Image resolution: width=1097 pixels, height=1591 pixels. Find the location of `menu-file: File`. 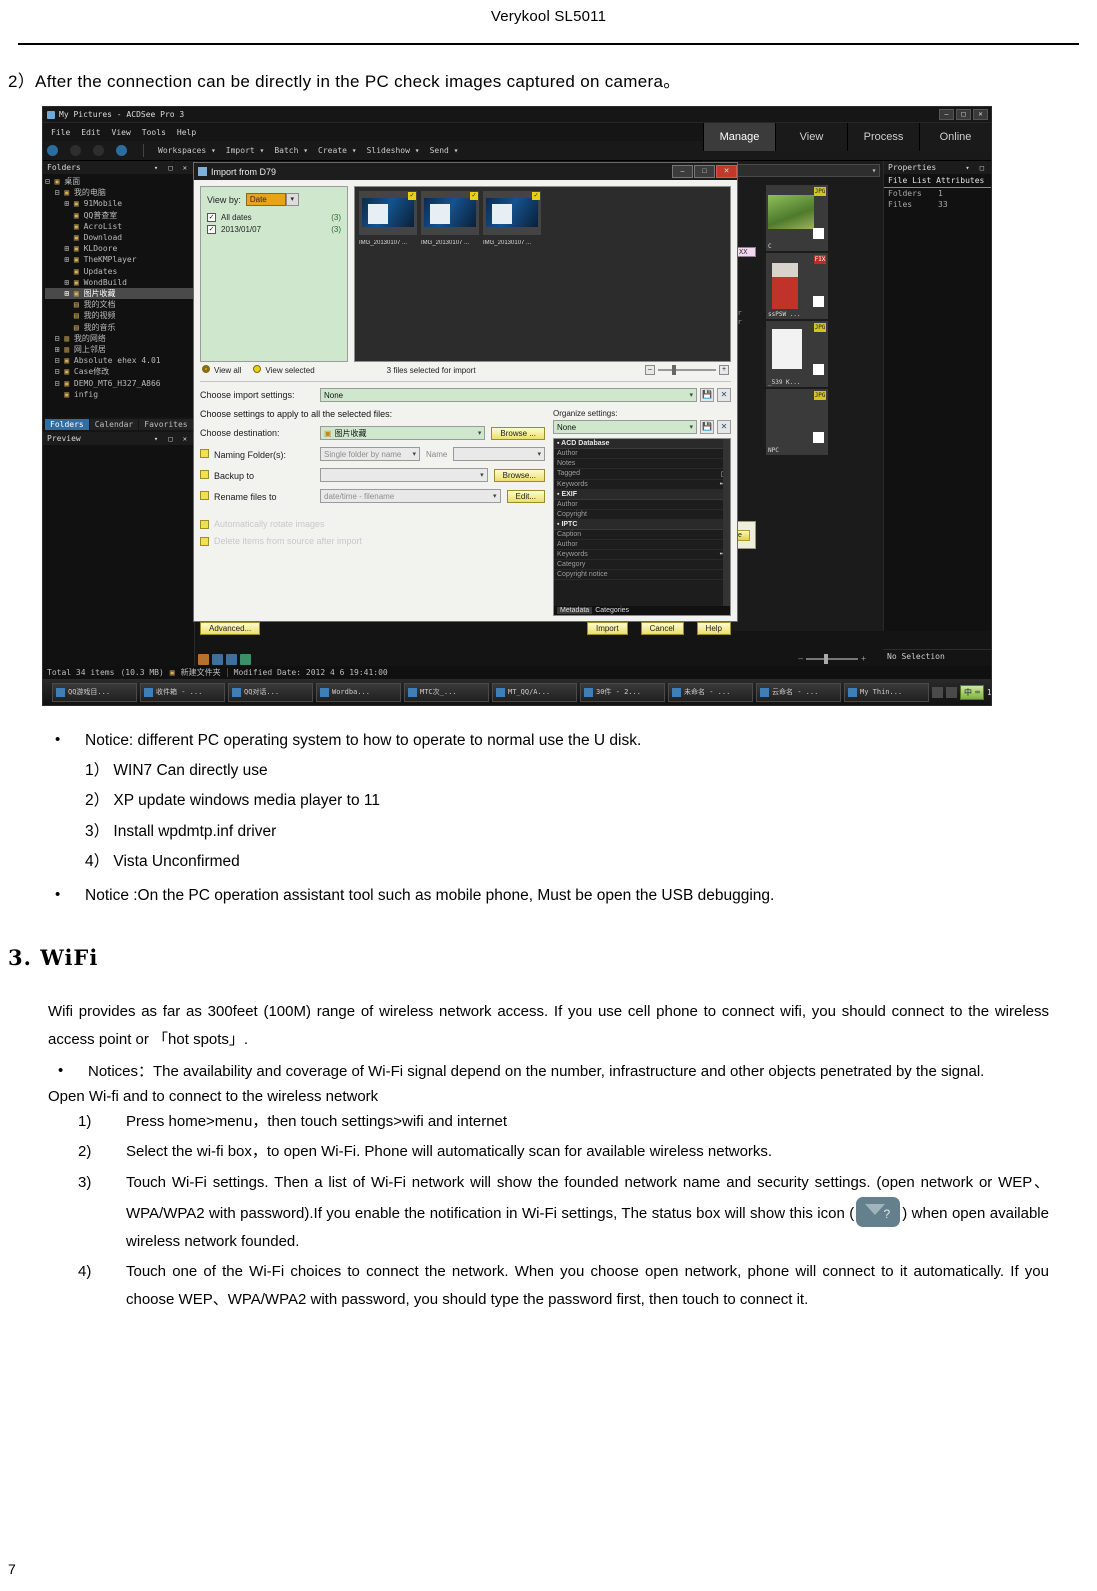

menu-file: File is located at coordinates (60, 132).